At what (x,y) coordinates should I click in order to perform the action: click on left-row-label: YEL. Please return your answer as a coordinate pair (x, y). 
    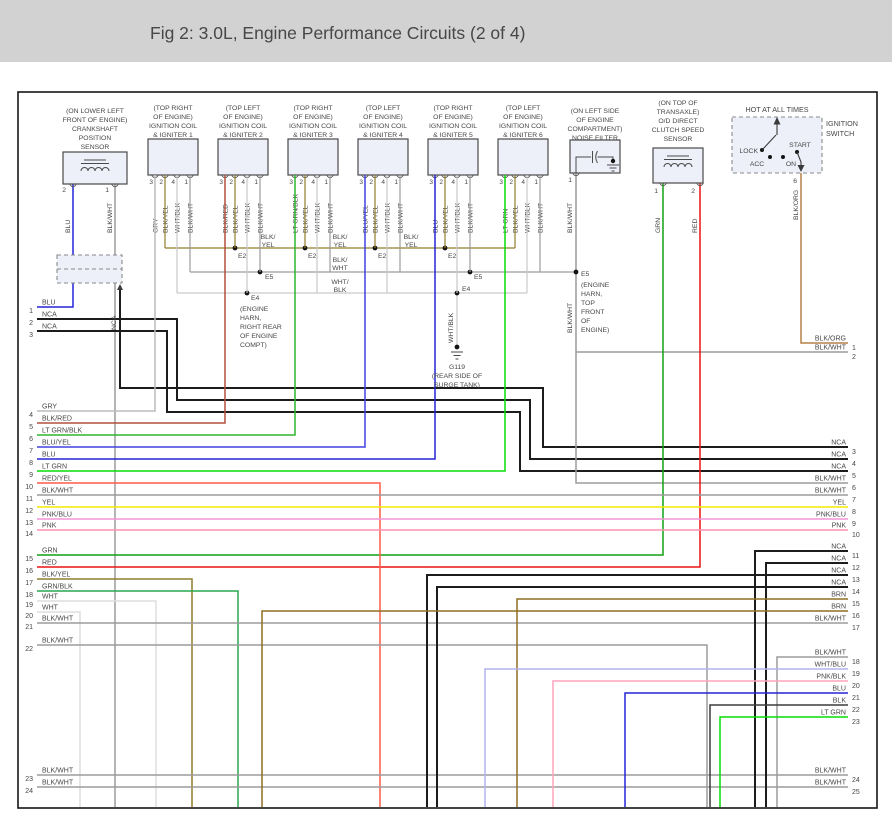
    Looking at the image, I should click on (48, 503).